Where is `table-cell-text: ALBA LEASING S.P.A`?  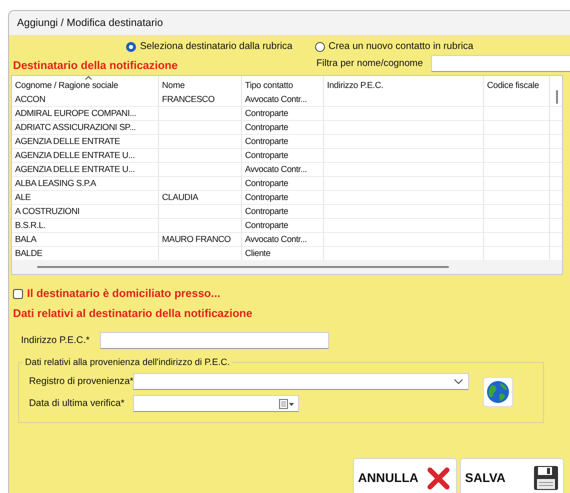
table-cell-text: ALBA LEASING S.P.A is located at coordinates (56, 183).